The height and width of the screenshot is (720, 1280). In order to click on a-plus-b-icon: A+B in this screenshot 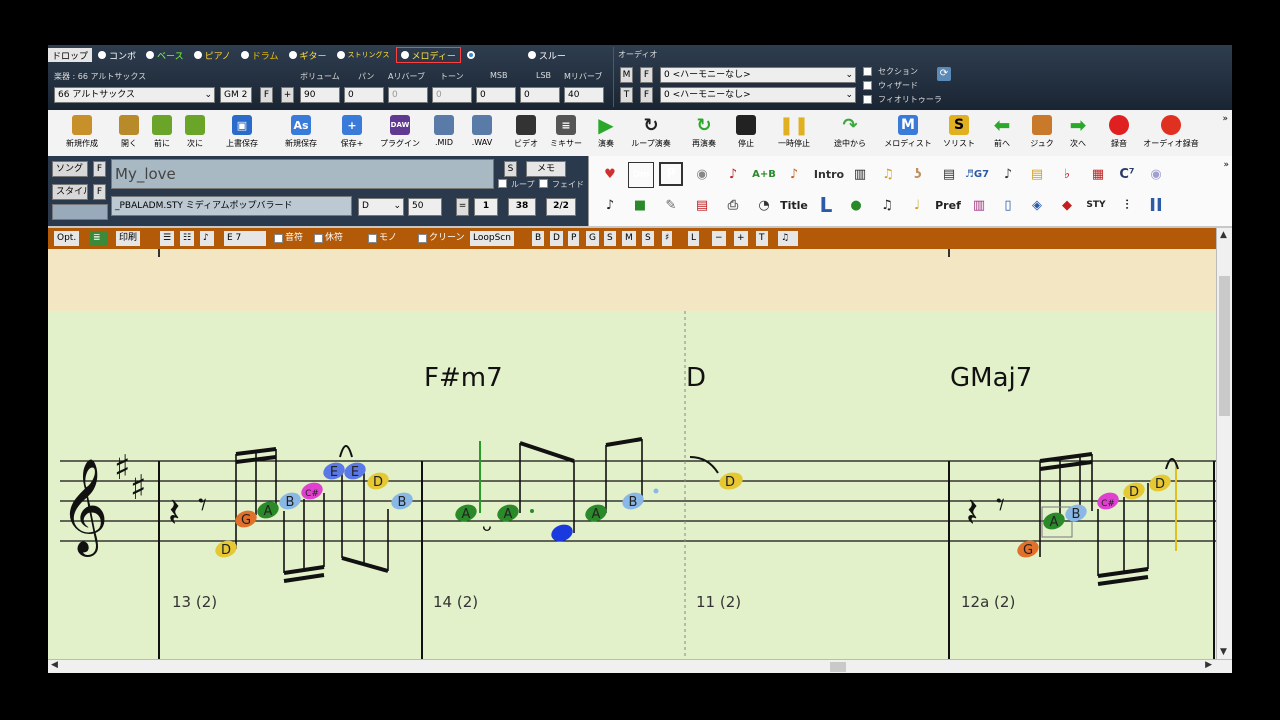, I will do `click(764, 174)`.